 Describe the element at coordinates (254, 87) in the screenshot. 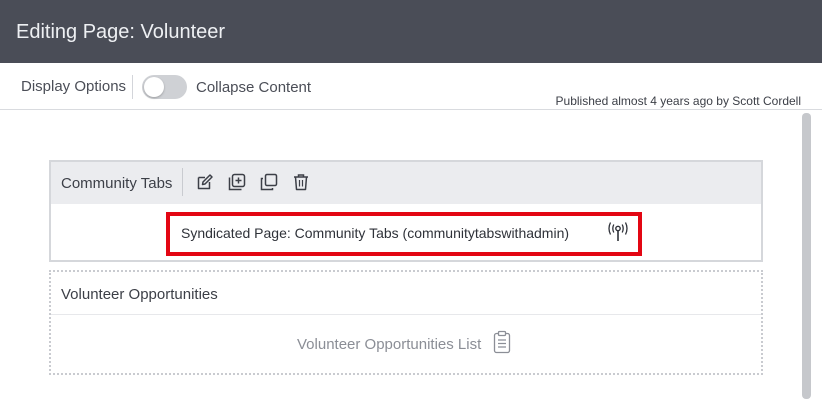

I see `collapse-content-label: Collapse Content` at that location.